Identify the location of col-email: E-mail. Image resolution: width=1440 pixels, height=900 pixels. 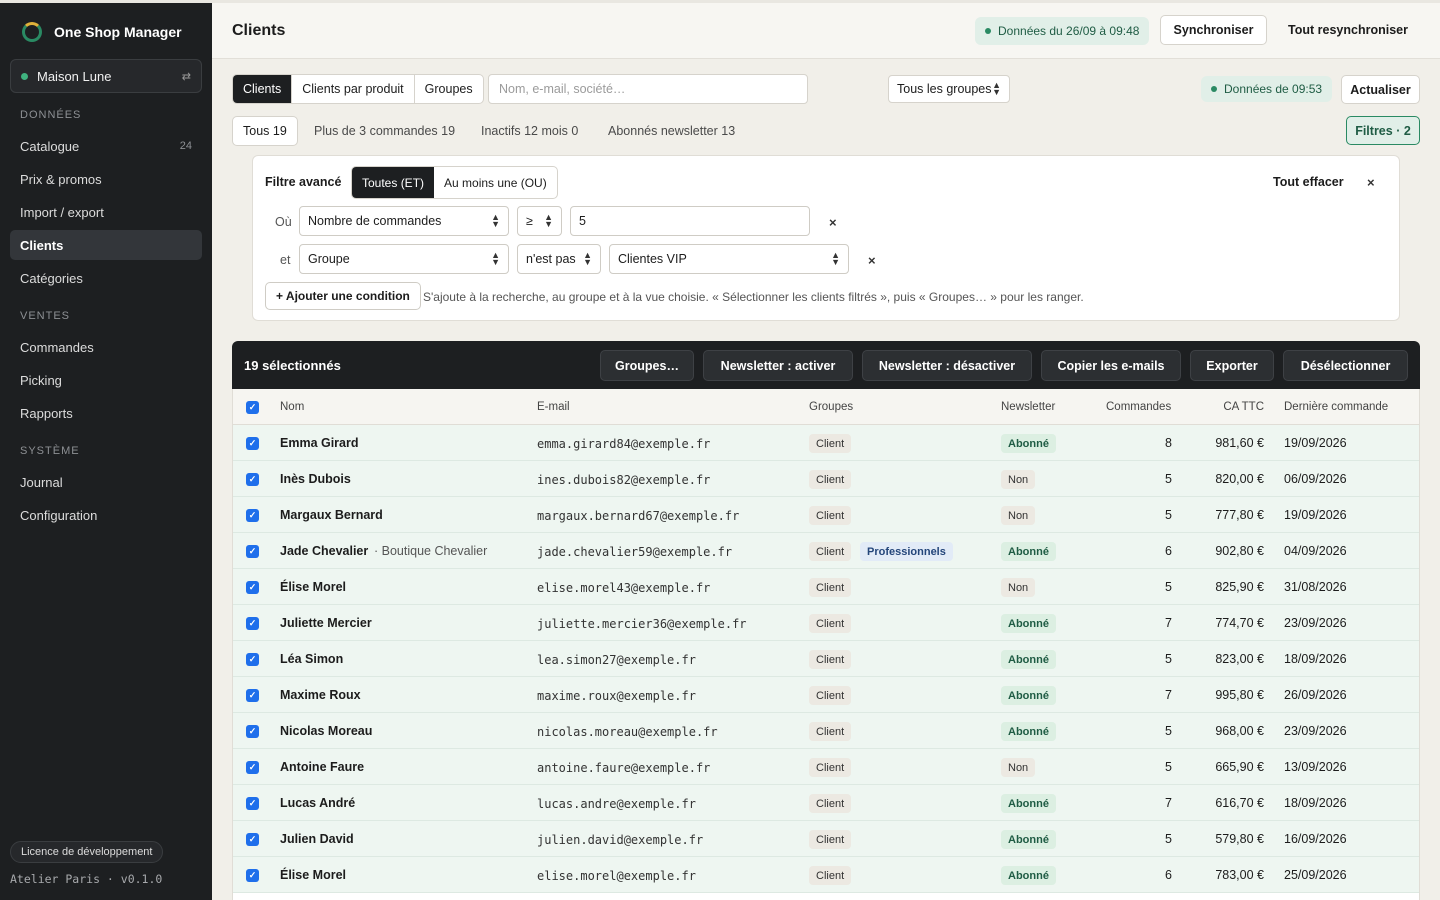
(553, 407).